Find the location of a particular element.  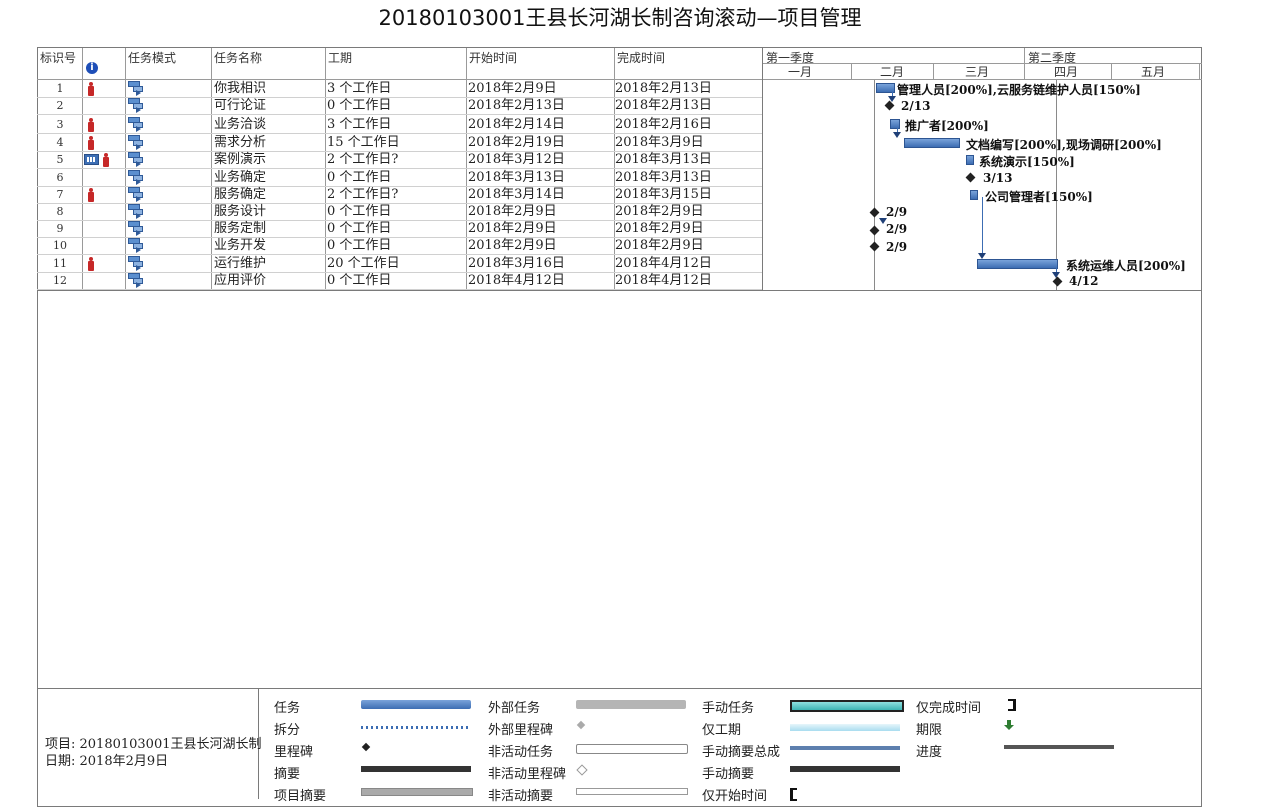

calendar-icon is located at coordinates (91, 159).